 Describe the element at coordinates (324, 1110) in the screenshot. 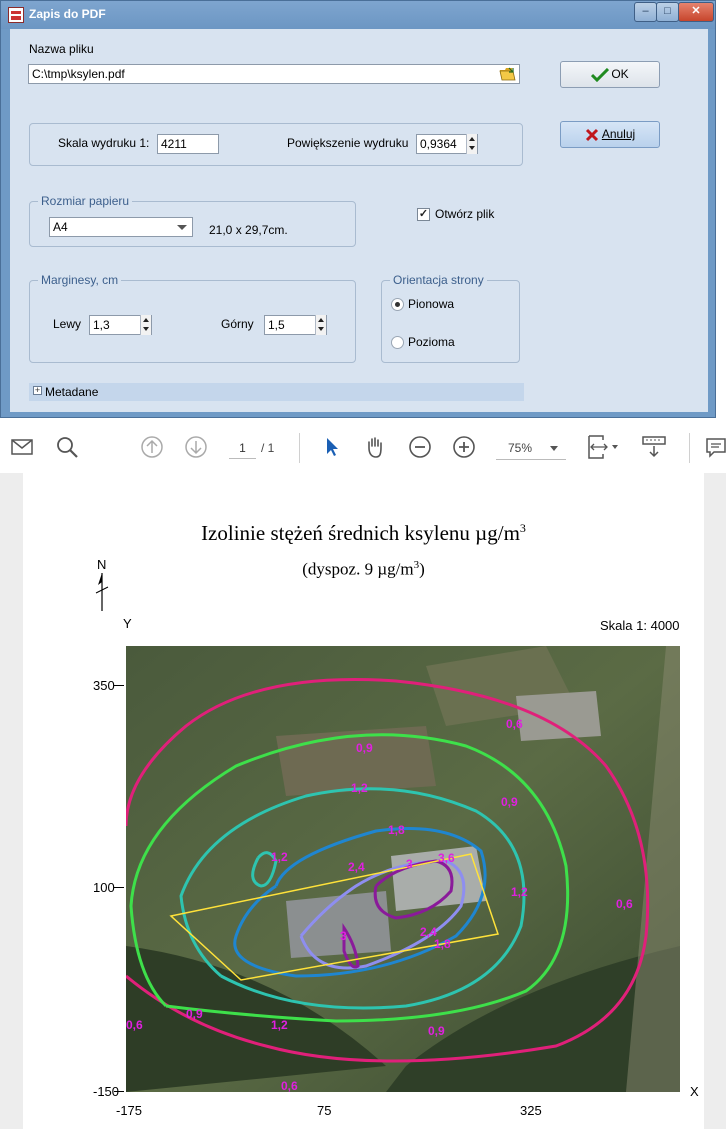

I see `x-tick-label: 75` at that location.